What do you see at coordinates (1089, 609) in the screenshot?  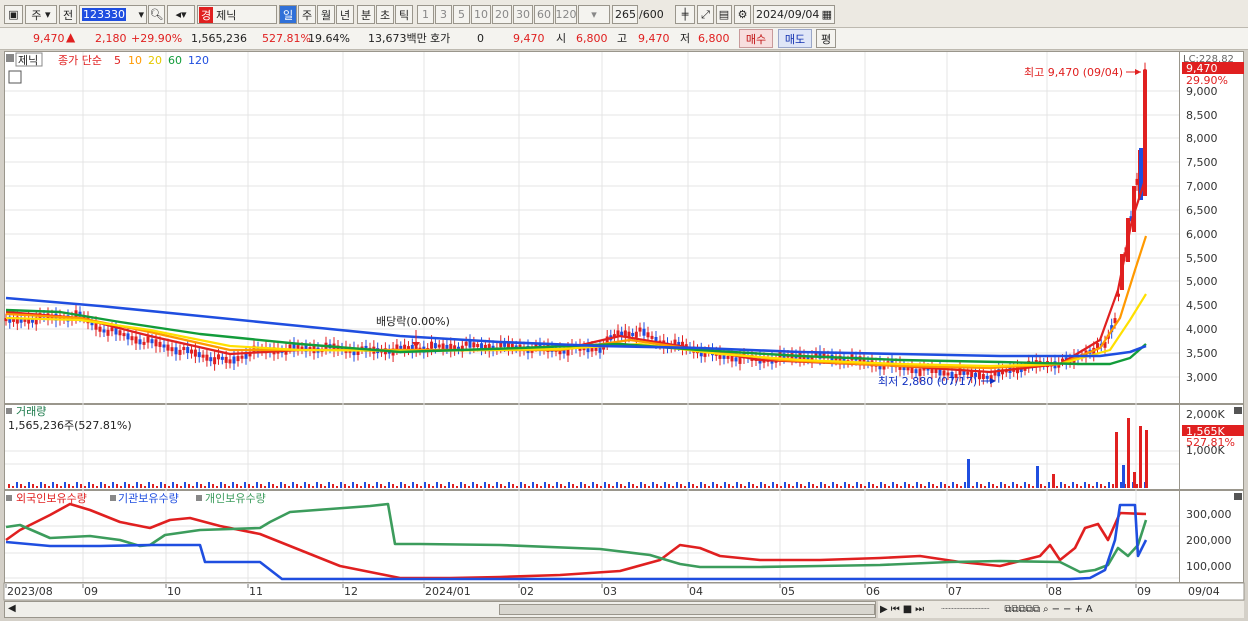 I see `font-size-icon: A` at bounding box center [1089, 609].